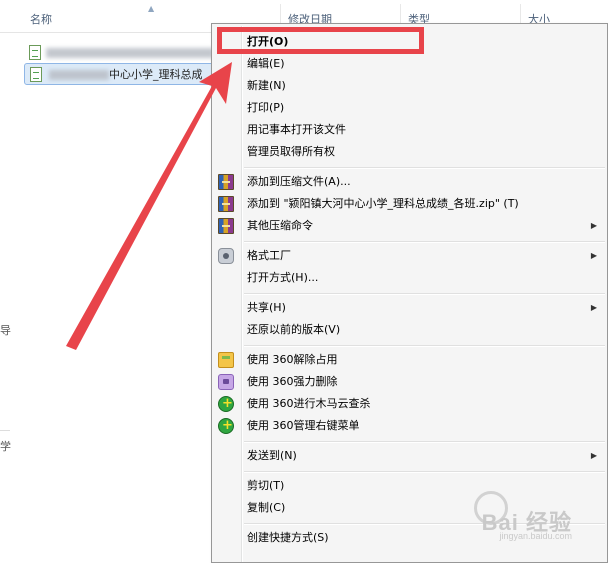 The width and height of the screenshot is (608, 563). What do you see at coordinates (149, 206) in the screenshot?
I see `annotation-arrow` at bounding box center [149, 206].